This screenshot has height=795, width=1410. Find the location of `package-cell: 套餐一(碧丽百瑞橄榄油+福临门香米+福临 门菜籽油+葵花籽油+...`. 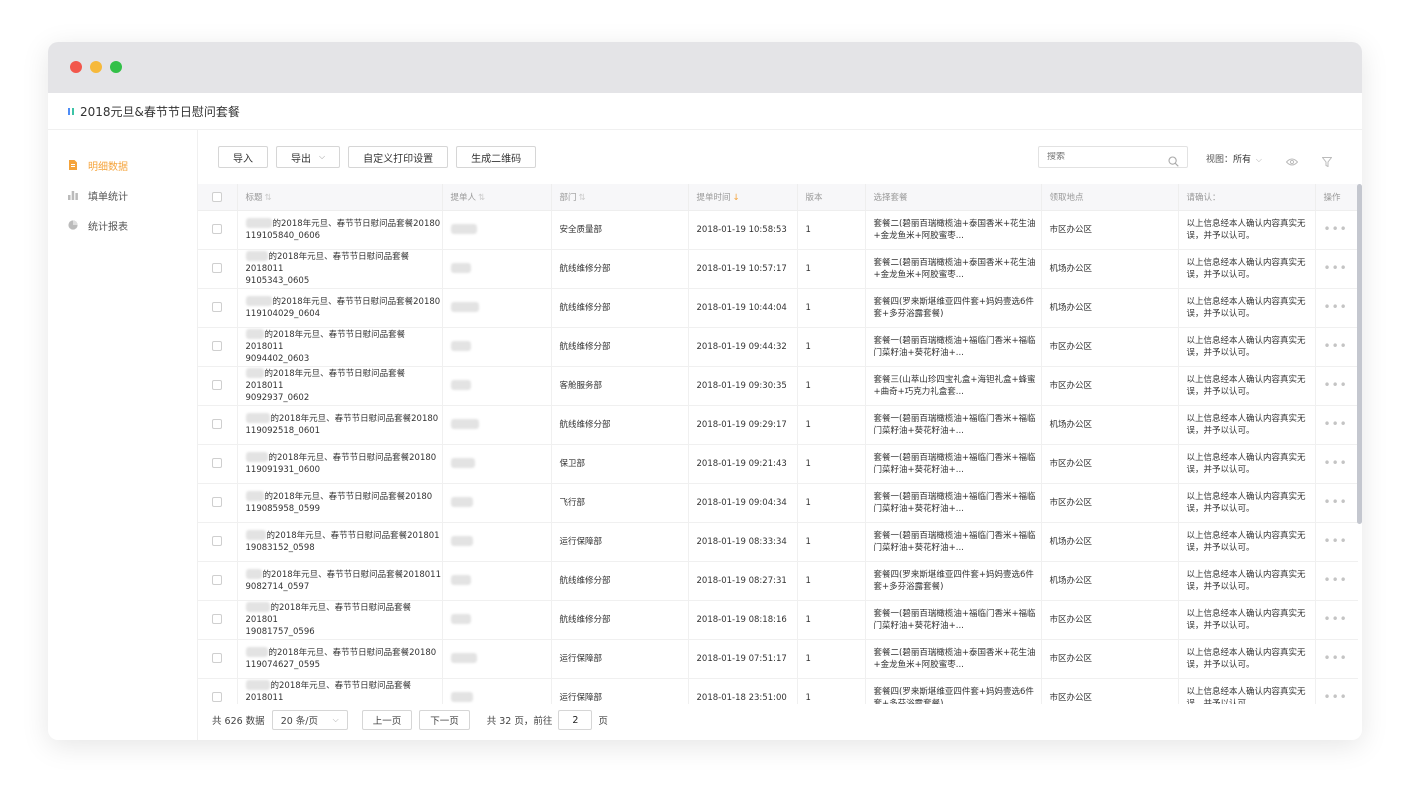

package-cell: 套餐一(碧丽百瑞橄榄油+福临门香米+福临 门菜籽油+葵花籽油+... is located at coordinates (953, 620).